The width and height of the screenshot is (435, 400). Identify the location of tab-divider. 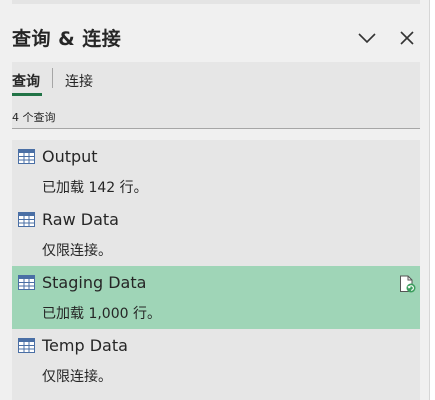
(52, 78).